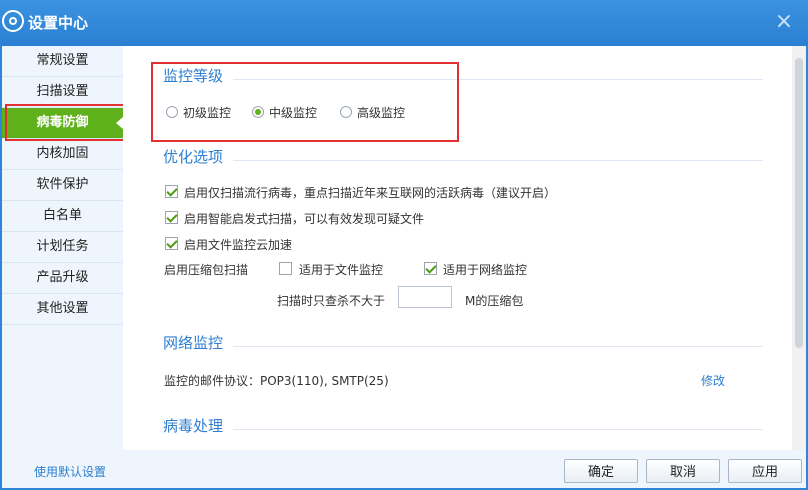 The height and width of the screenshot is (490, 808). I want to click on sidebar-item-upgrade: 产品升级, so click(62, 278).